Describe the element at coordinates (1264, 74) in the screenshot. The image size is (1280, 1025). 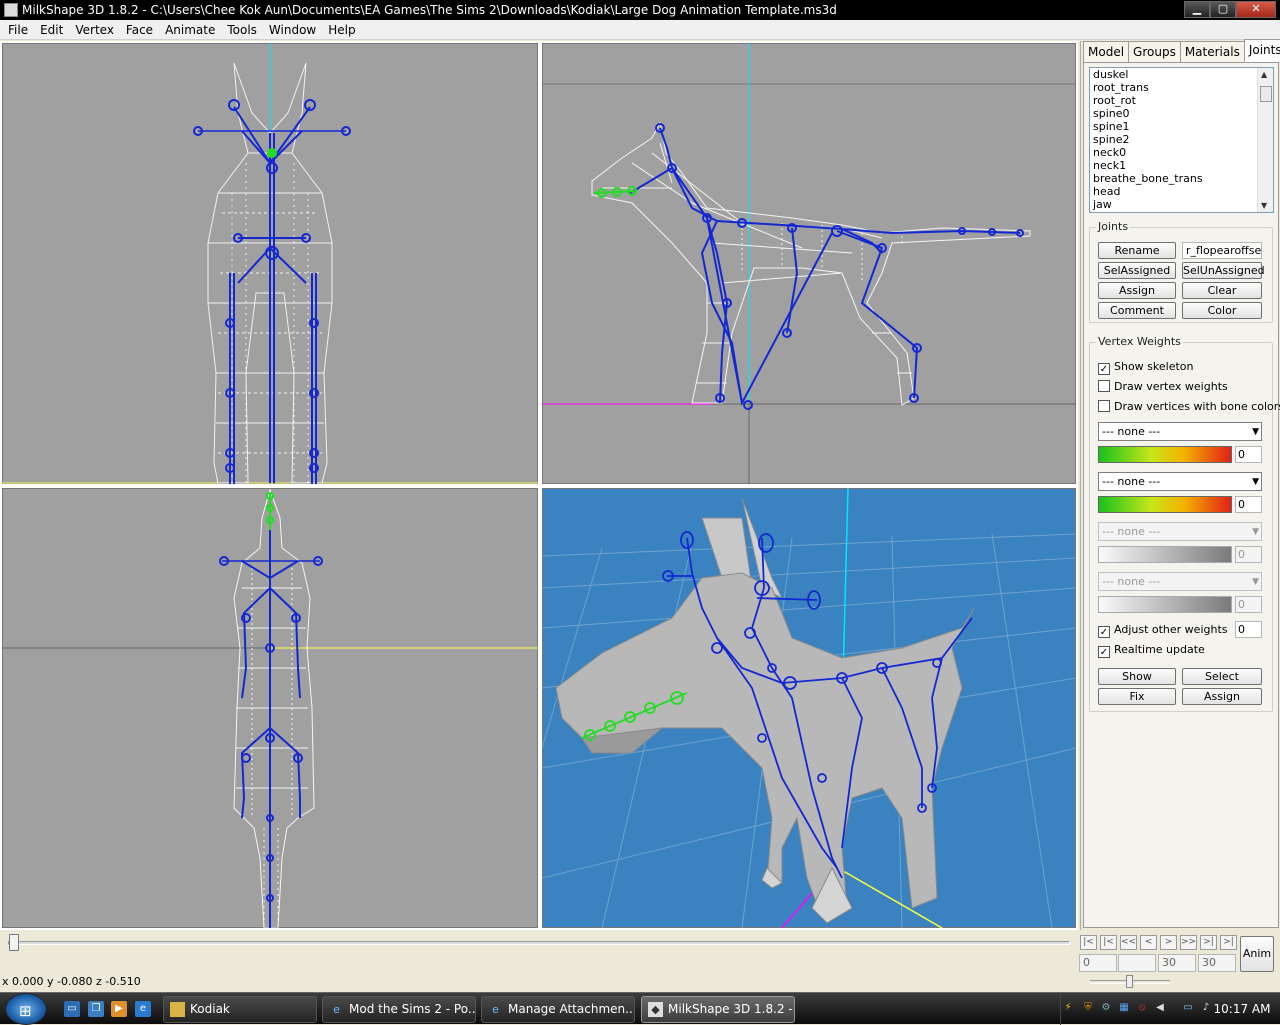
I see `scroll-up-icon: ▲` at that location.